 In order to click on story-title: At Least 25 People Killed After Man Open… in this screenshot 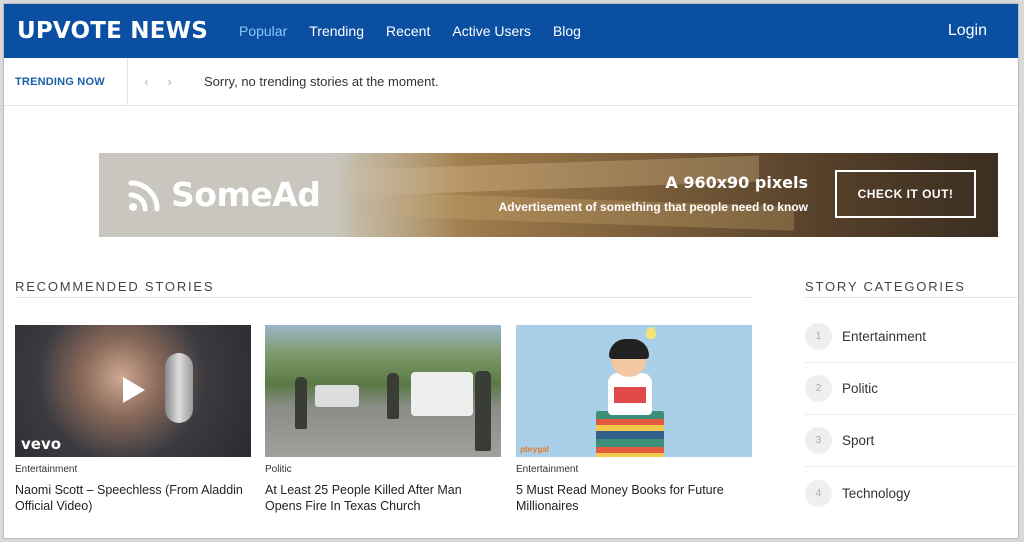, I will do `click(383, 498)`.